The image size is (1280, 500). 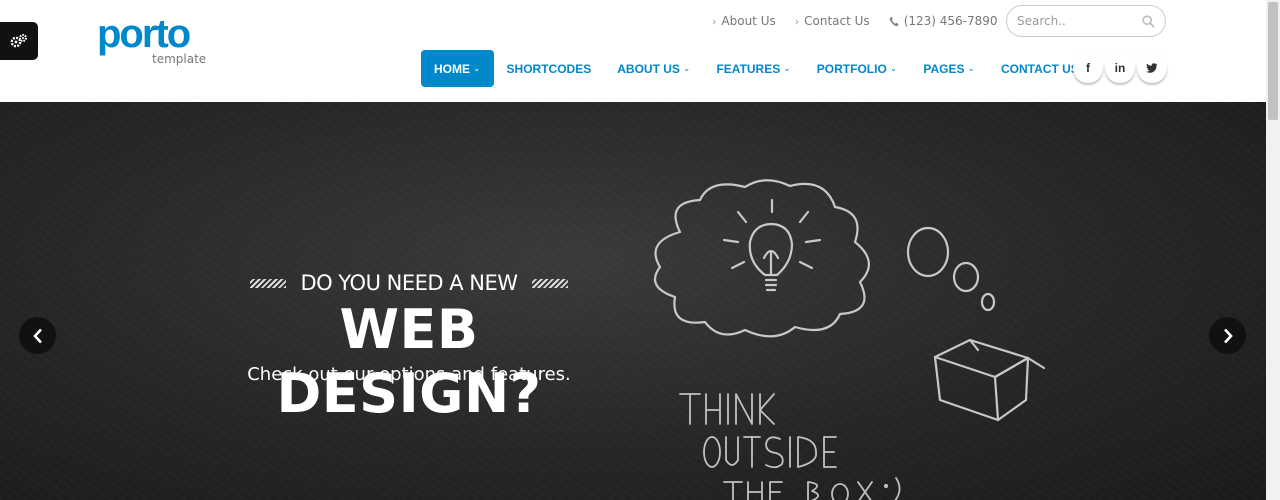 I want to click on nav-about-us: ABOUT US ⌄, so click(x=653, y=68).